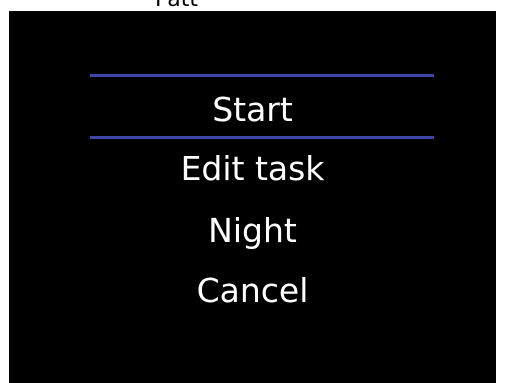 The width and height of the screenshot is (505, 383). Describe the element at coordinates (252, 110) in the screenshot. I see `menu-item-start: Start` at that location.